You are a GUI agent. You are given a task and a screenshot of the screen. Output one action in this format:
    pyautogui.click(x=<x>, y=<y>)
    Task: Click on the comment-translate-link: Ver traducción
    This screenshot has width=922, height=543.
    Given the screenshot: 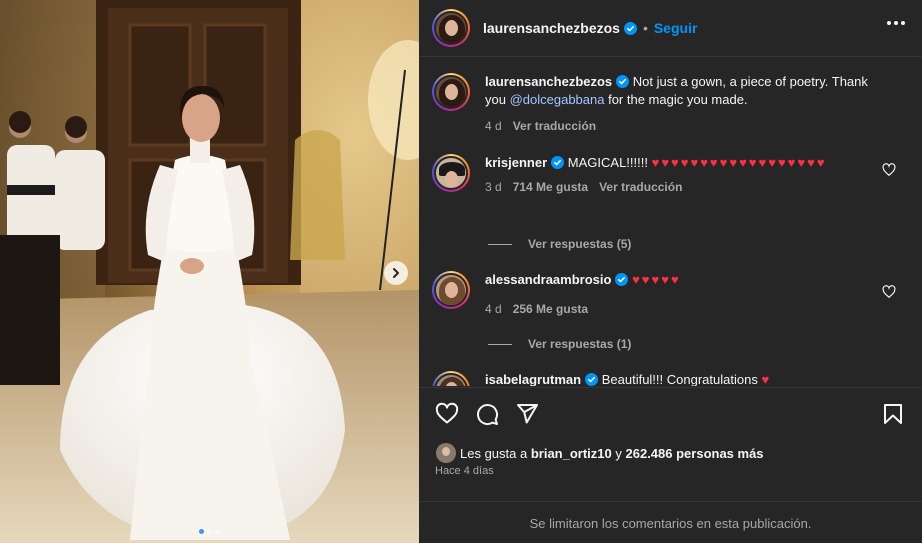 What is the action you would take?
    pyautogui.click(x=640, y=187)
    